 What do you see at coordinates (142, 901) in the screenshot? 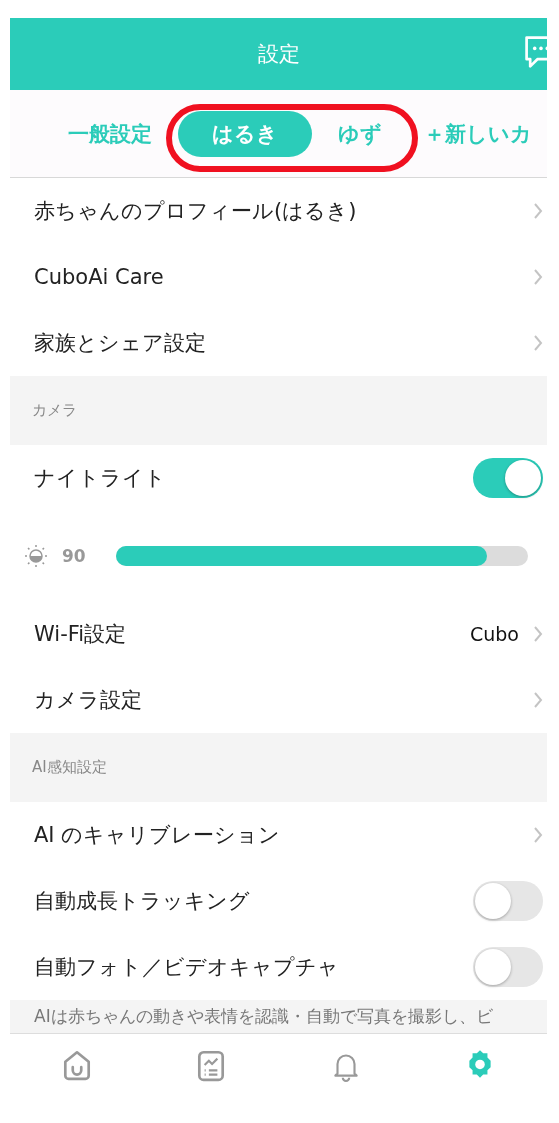
I see `row-label: 自動成長トラッキング` at bounding box center [142, 901].